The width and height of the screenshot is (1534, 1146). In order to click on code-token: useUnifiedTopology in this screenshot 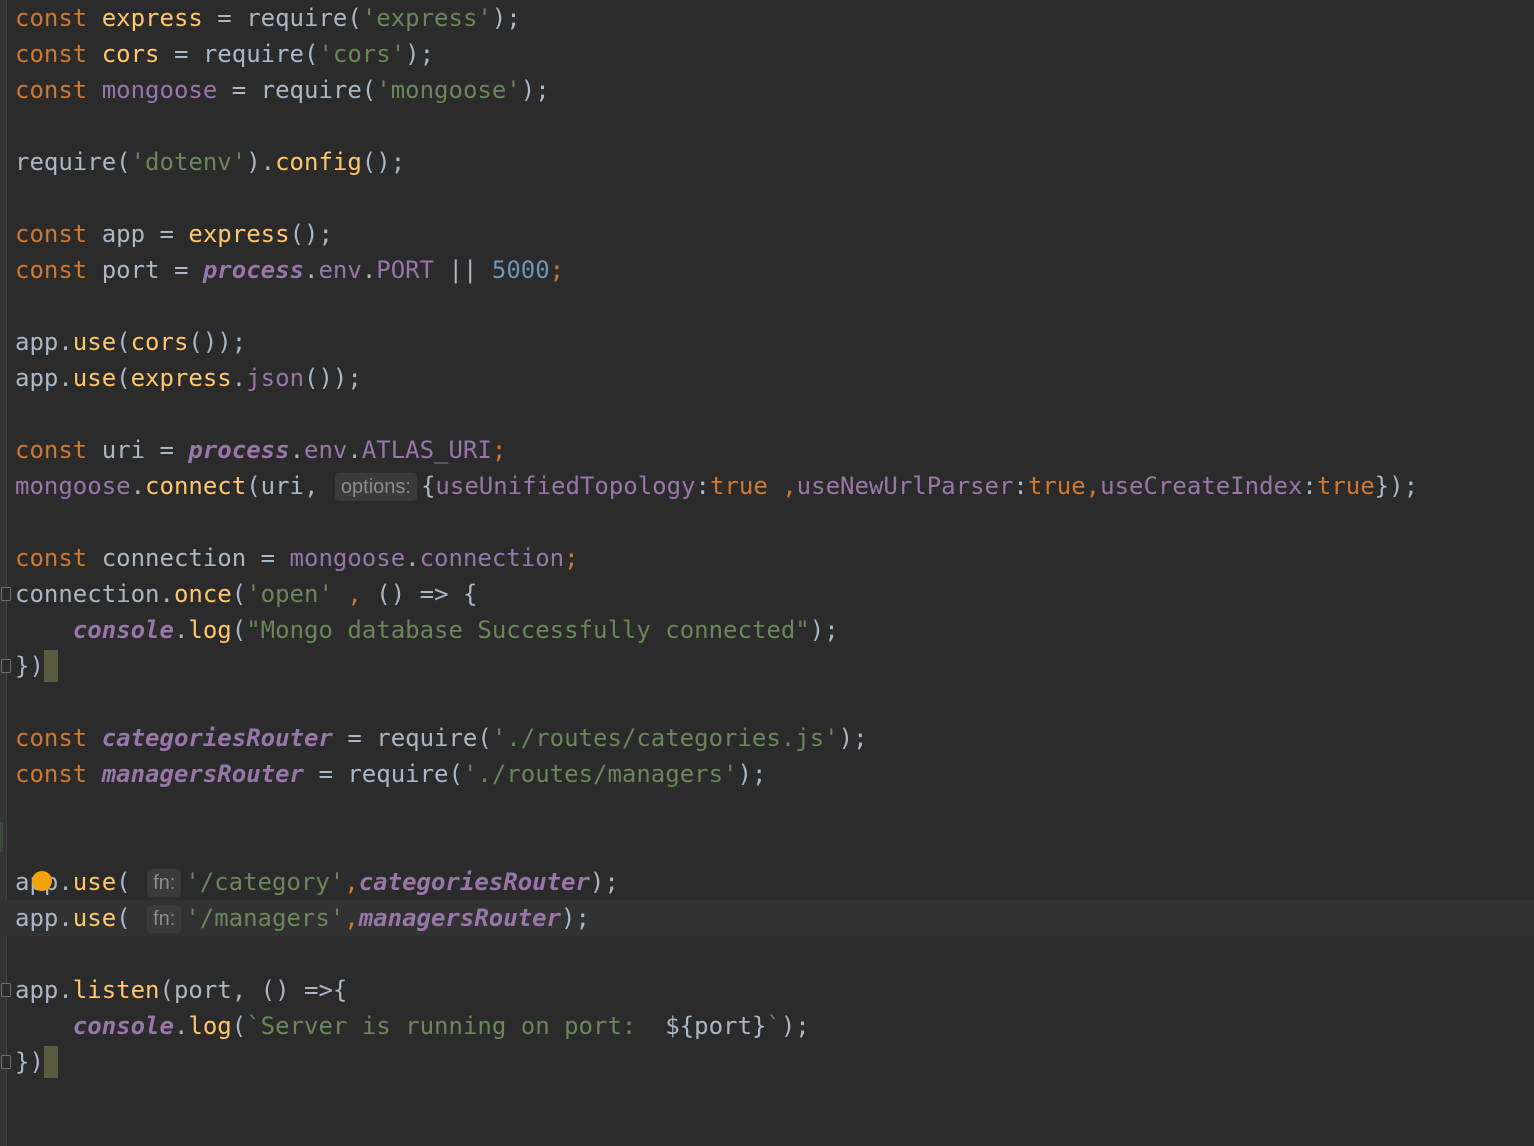, I will do `click(565, 486)`.